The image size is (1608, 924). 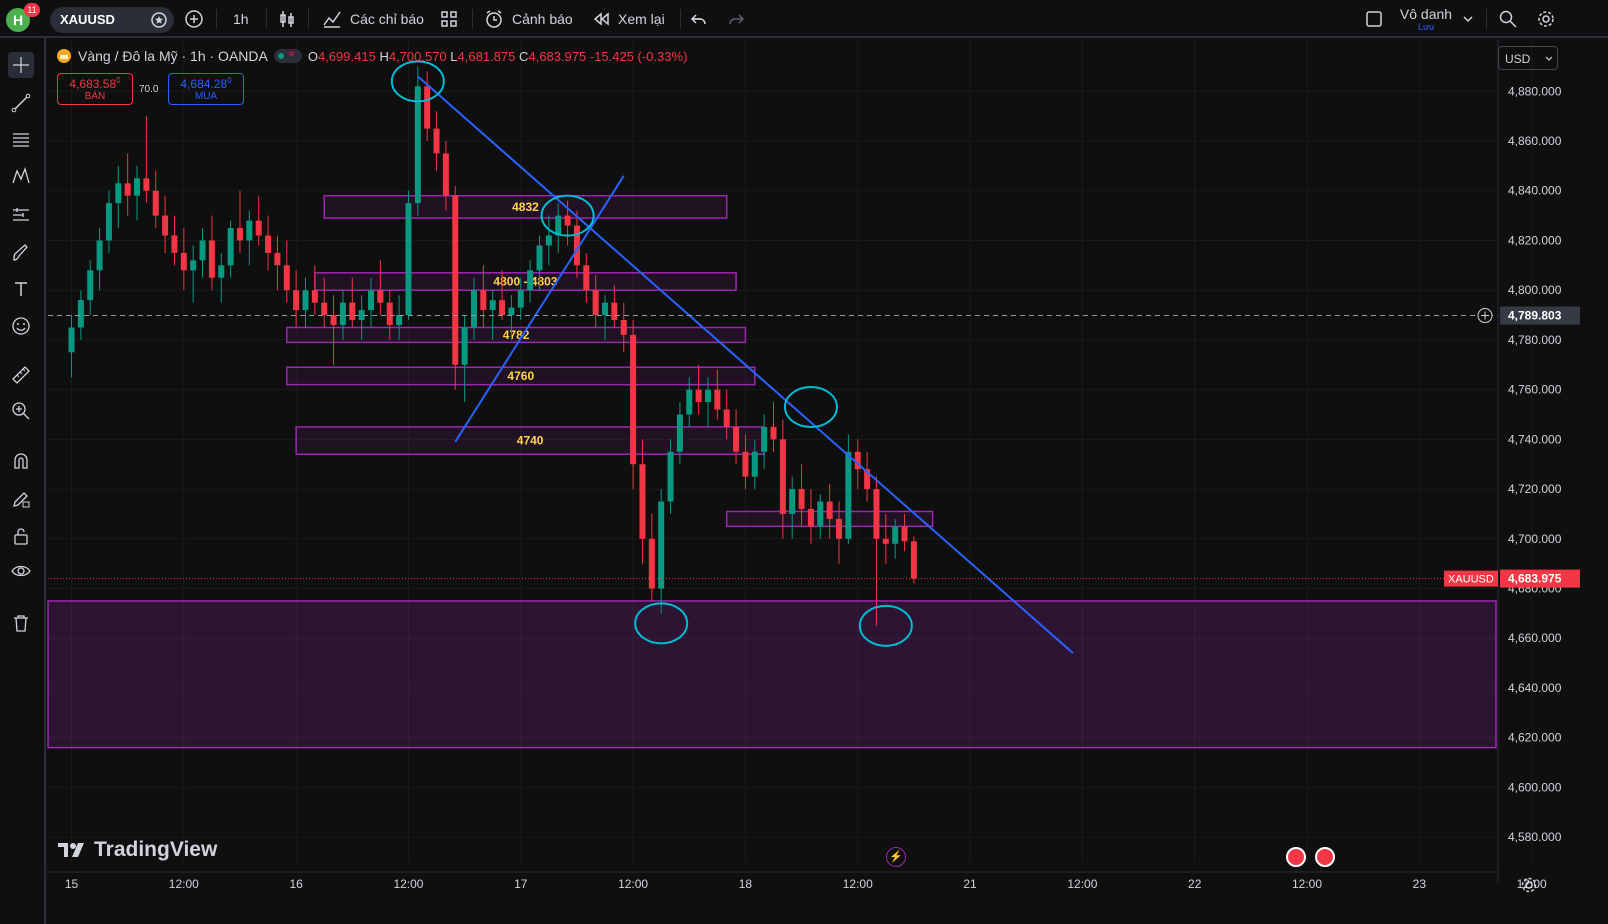 I want to click on plus-circle-icon, so click(x=194, y=19).